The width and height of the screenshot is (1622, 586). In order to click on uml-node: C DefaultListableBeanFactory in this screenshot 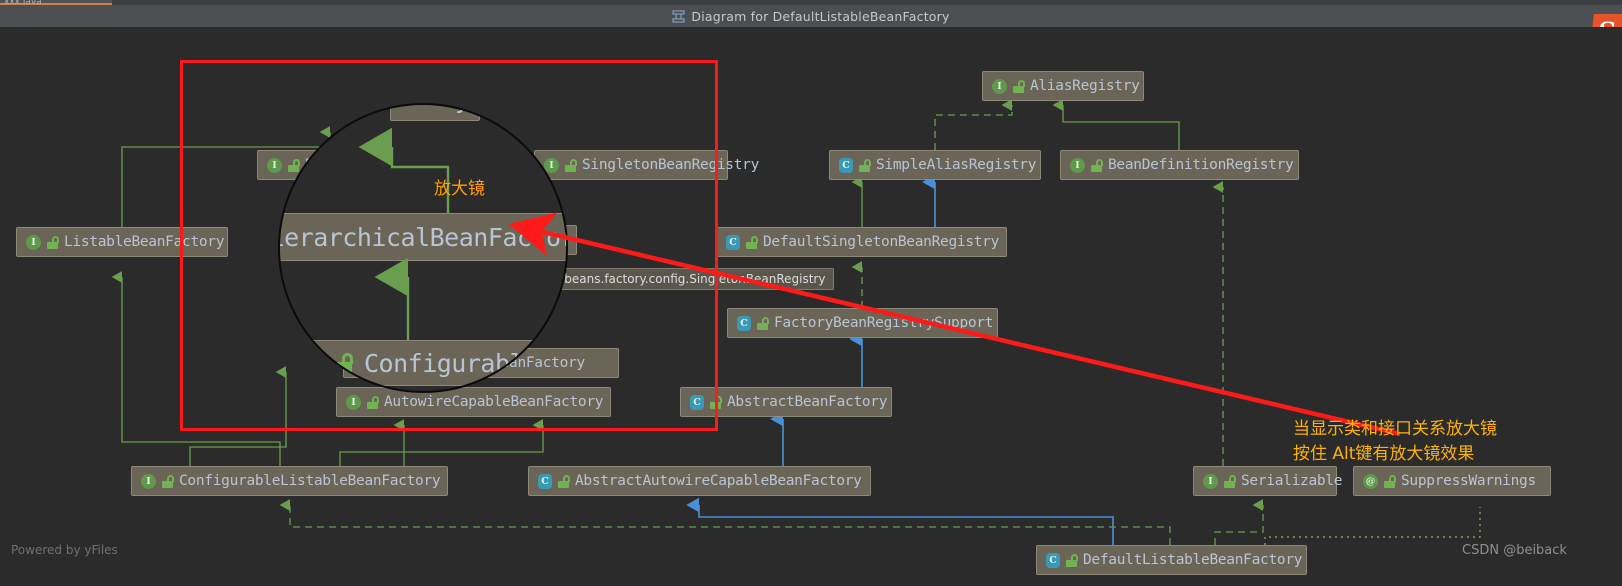, I will do `click(1171, 560)`.